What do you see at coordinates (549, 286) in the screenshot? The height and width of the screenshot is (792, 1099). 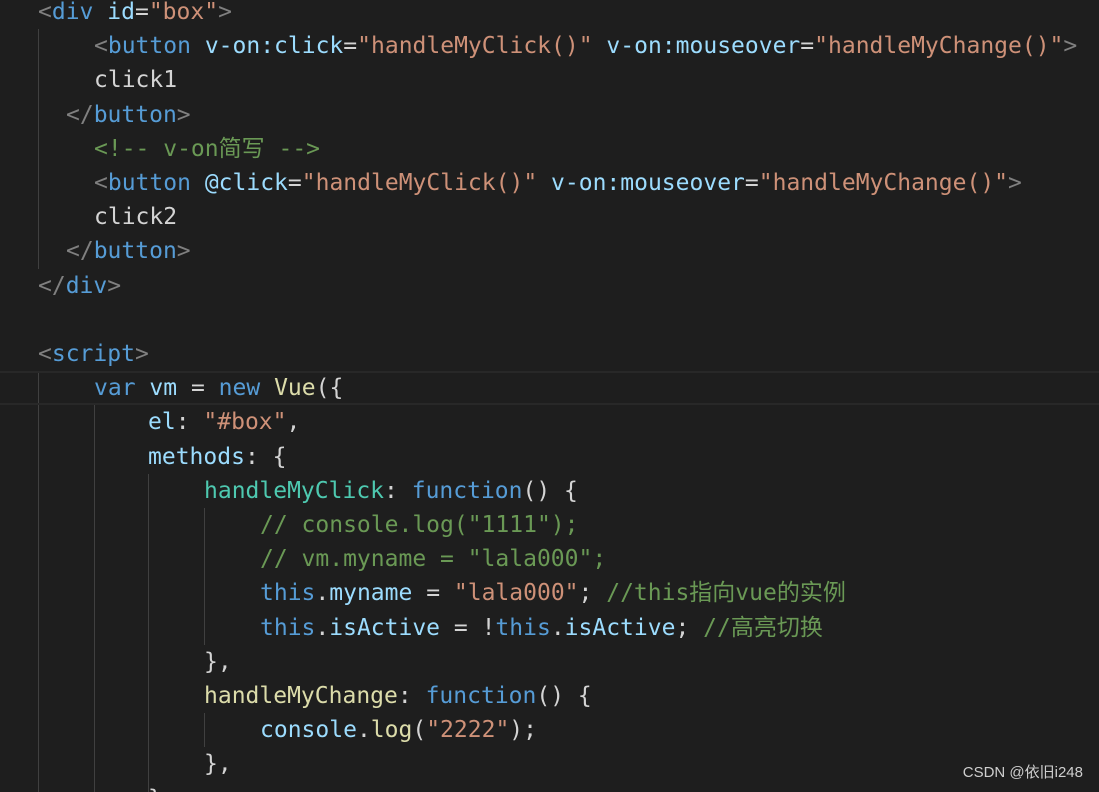 I see `code-line: </div>` at bounding box center [549, 286].